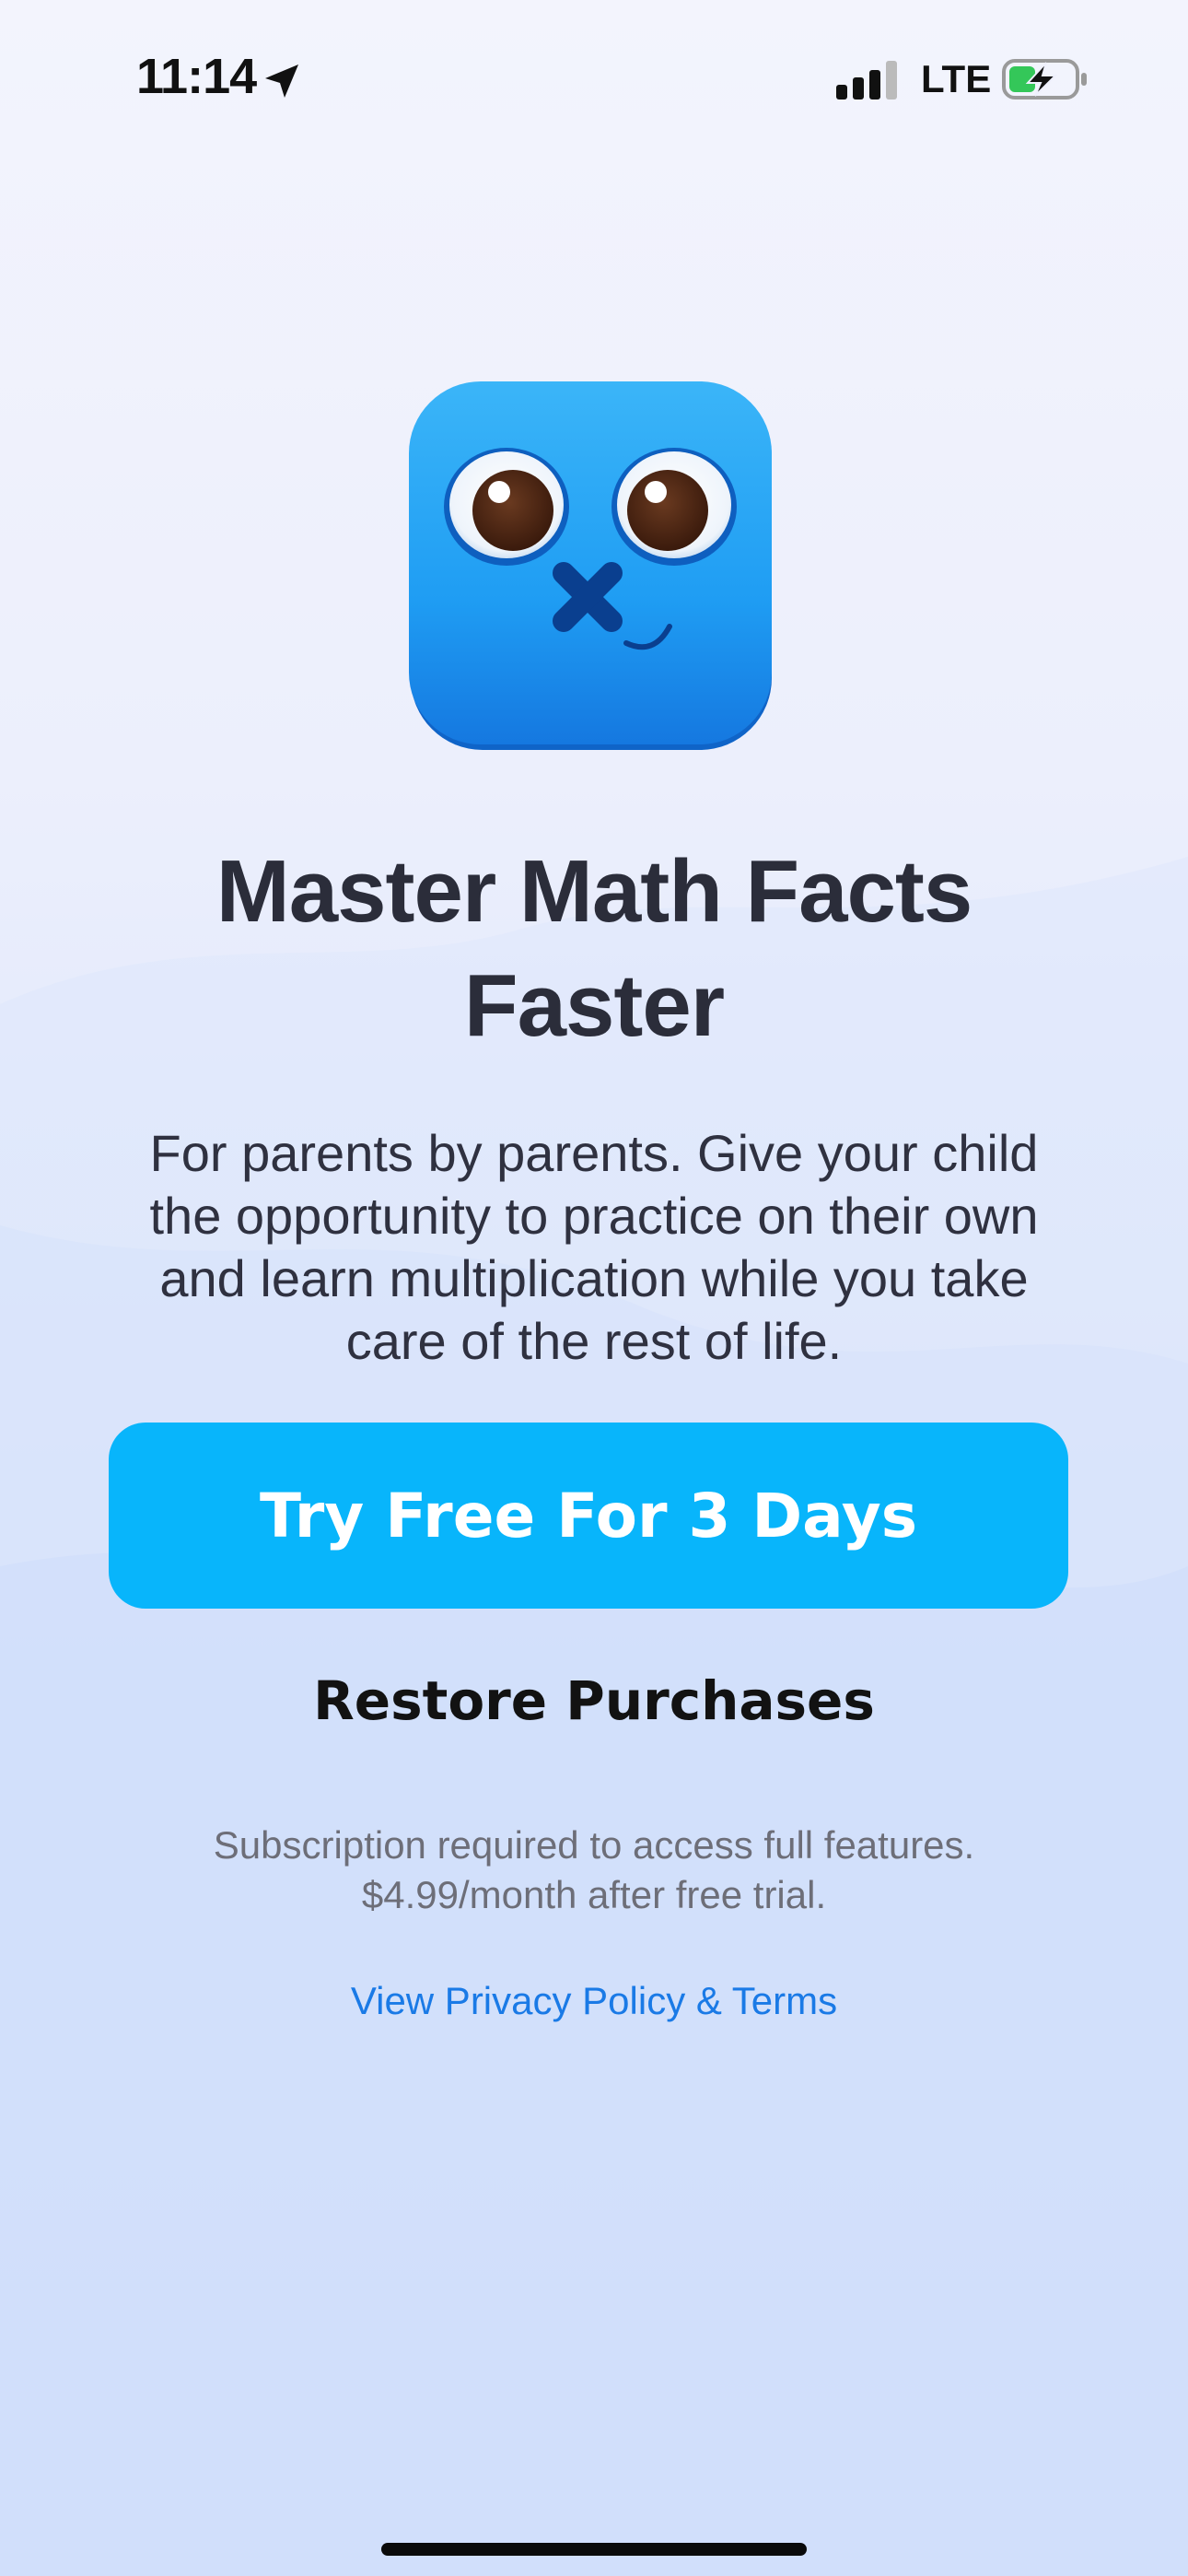 This screenshot has width=1188, height=2576. What do you see at coordinates (1044, 79) in the screenshot?
I see `battery-charging-icon` at bounding box center [1044, 79].